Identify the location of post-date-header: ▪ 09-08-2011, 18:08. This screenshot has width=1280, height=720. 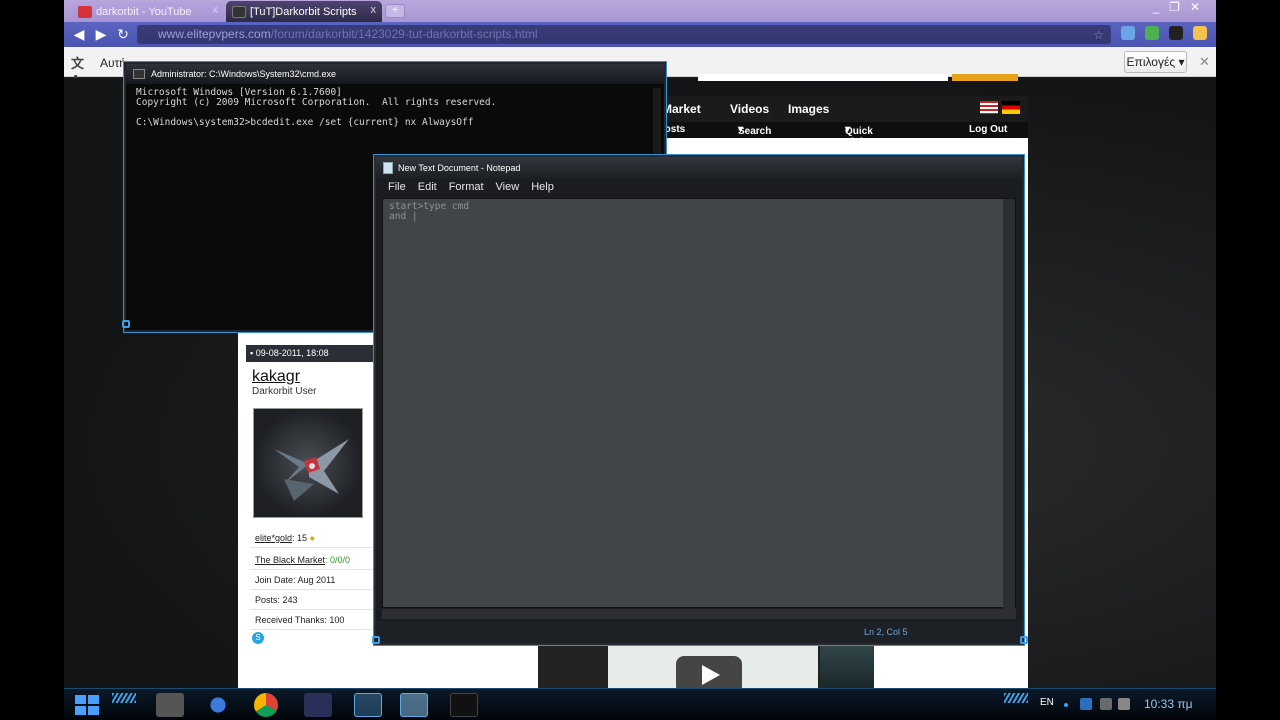
(311, 353).